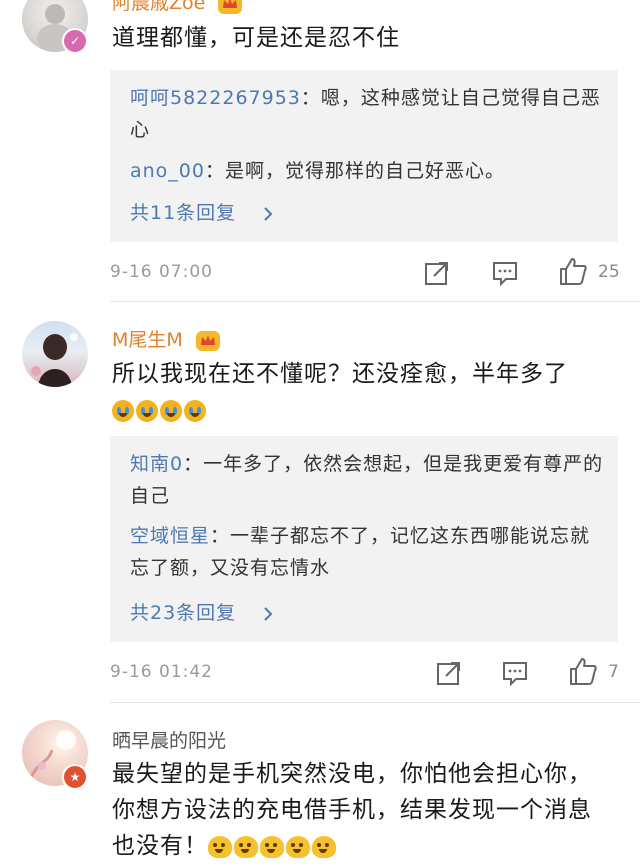  Describe the element at coordinates (355, 171) in the screenshot. I see `reply-text: ：是啊，觉得那样的自己好恶心。` at that location.